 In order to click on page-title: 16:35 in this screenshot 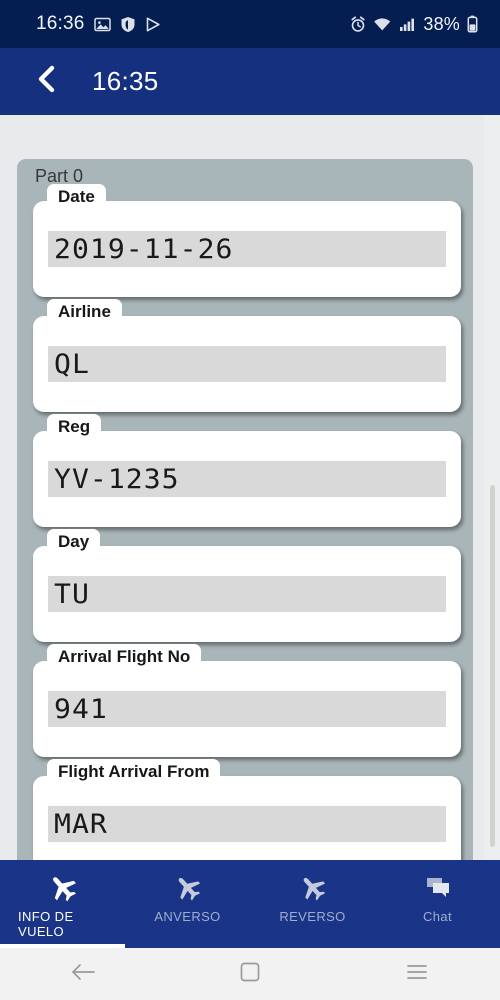, I will do `click(125, 81)`.